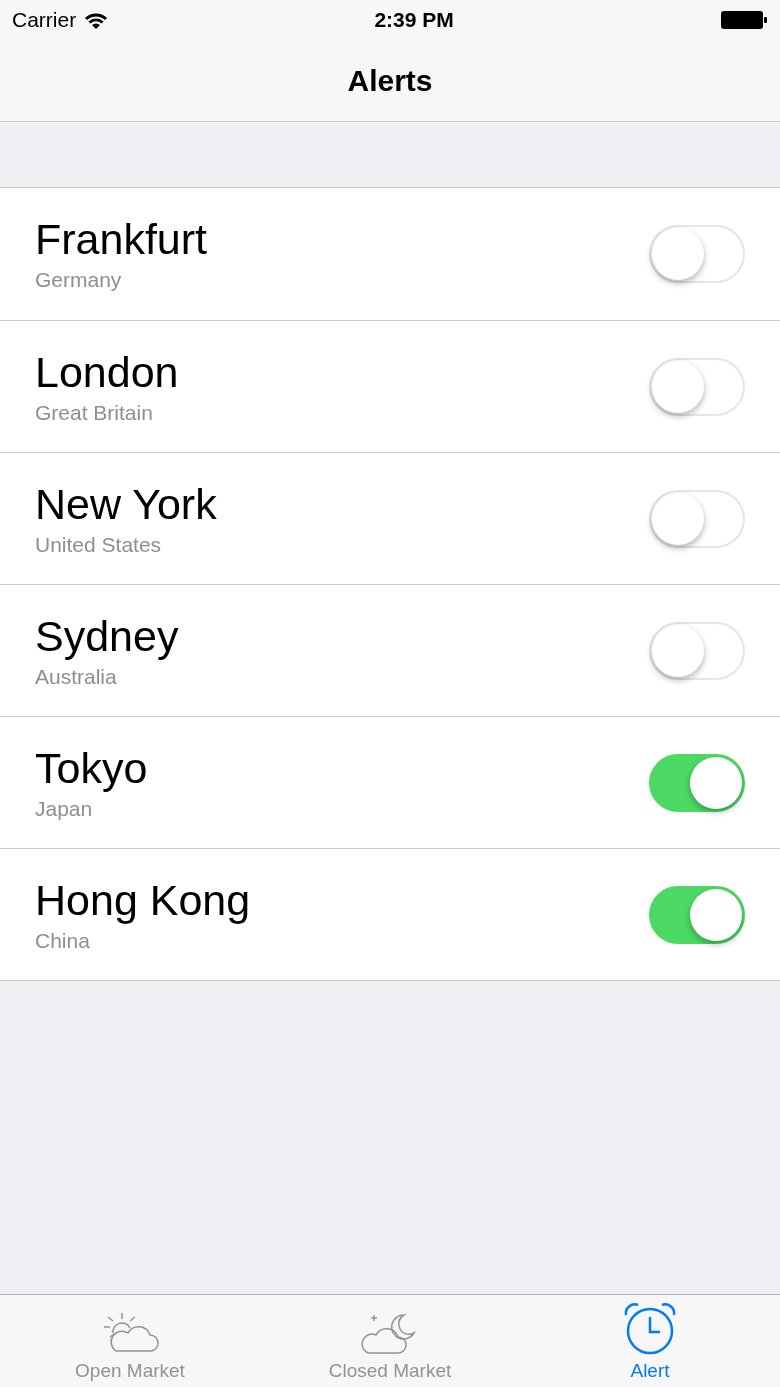  What do you see at coordinates (122, 239) in the screenshot?
I see `city-name: Frankfurt` at bounding box center [122, 239].